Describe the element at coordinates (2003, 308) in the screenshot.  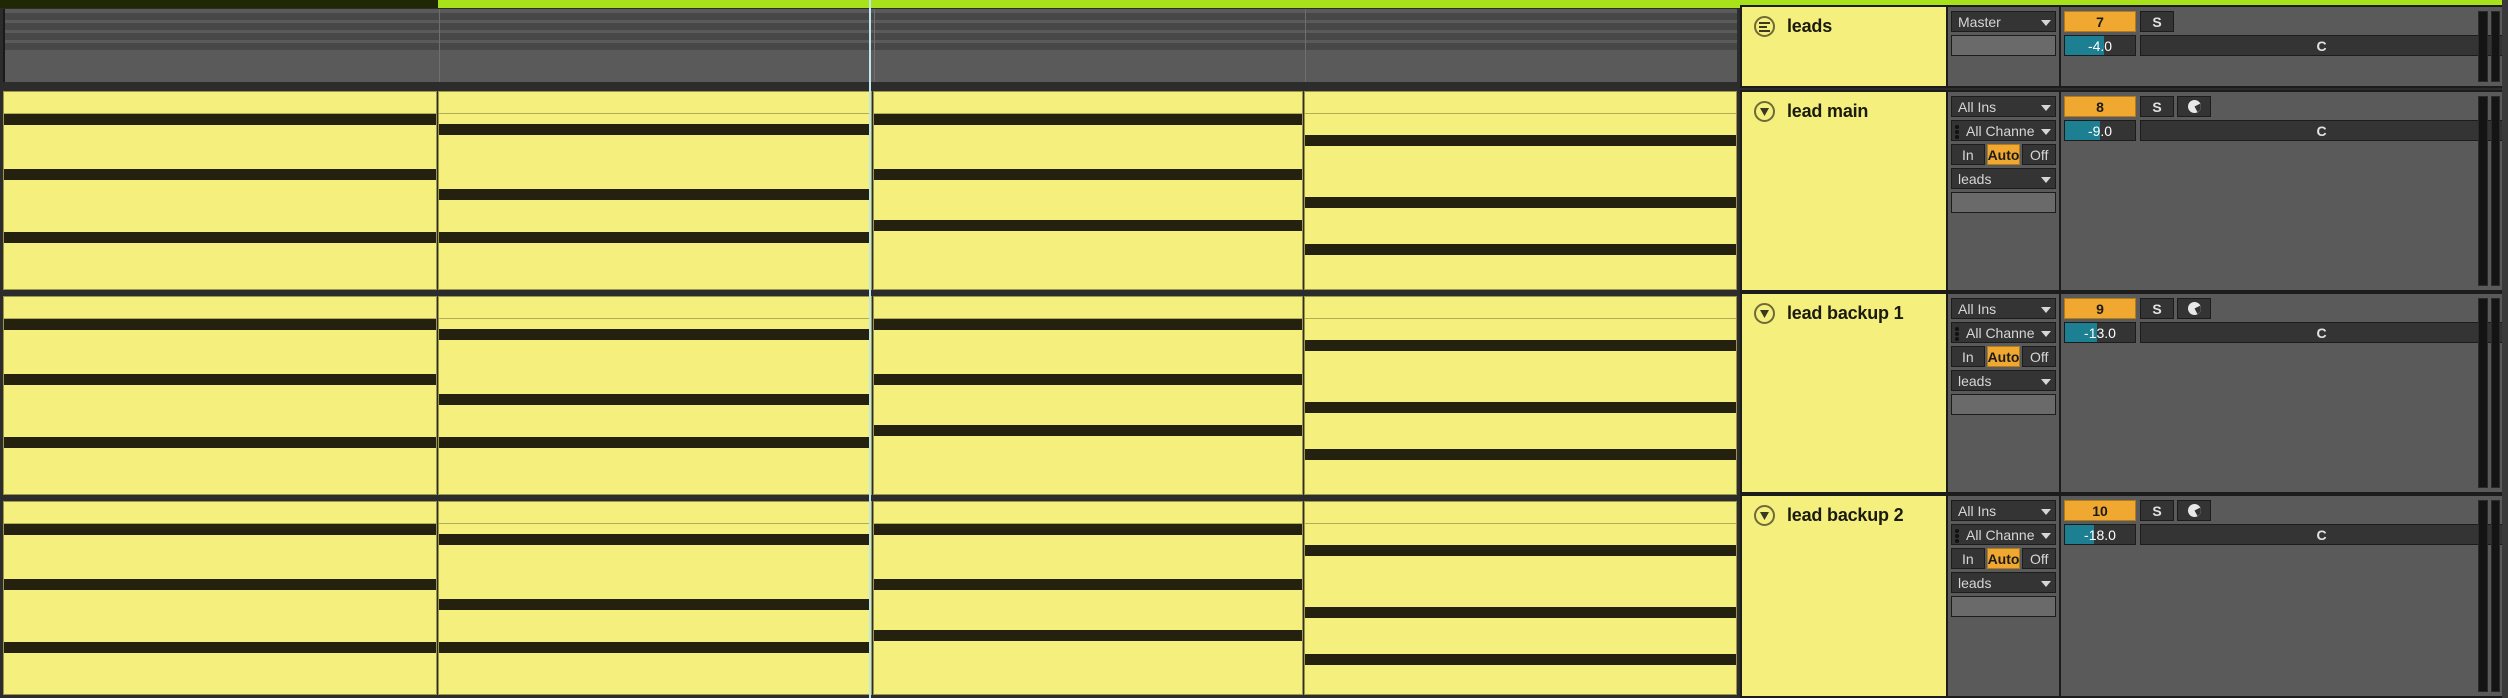
I see `input-type-chooser: All Ins` at that location.